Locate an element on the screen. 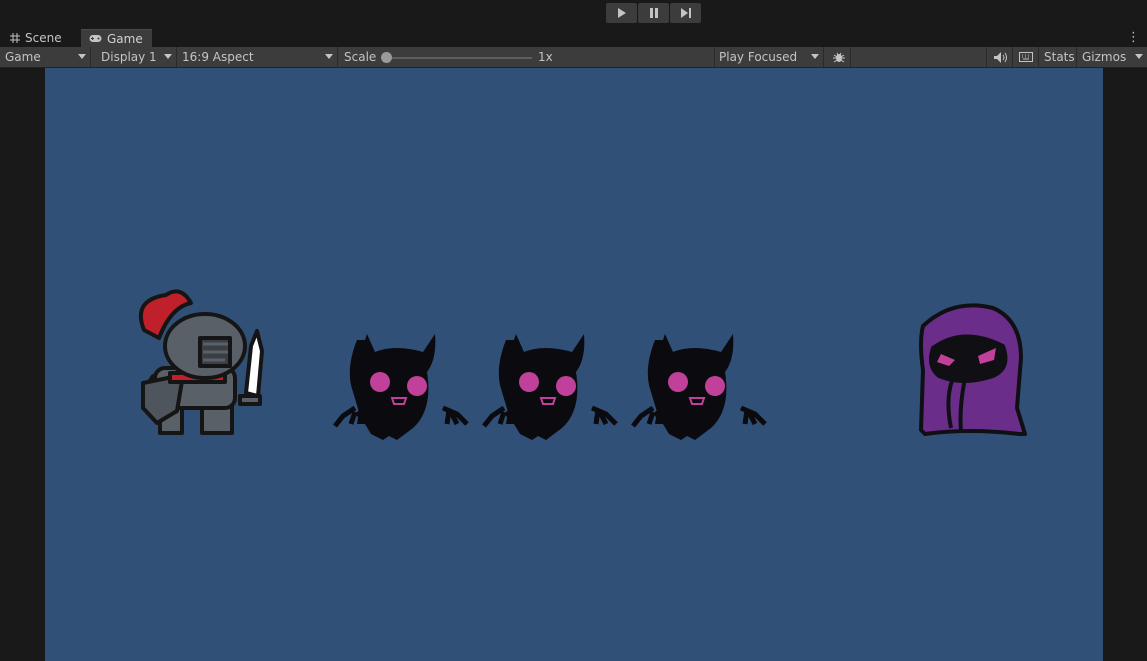 The height and width of the screenshot is (661, 1147). stats-button: Stats is located at coordinates (1058, 57).